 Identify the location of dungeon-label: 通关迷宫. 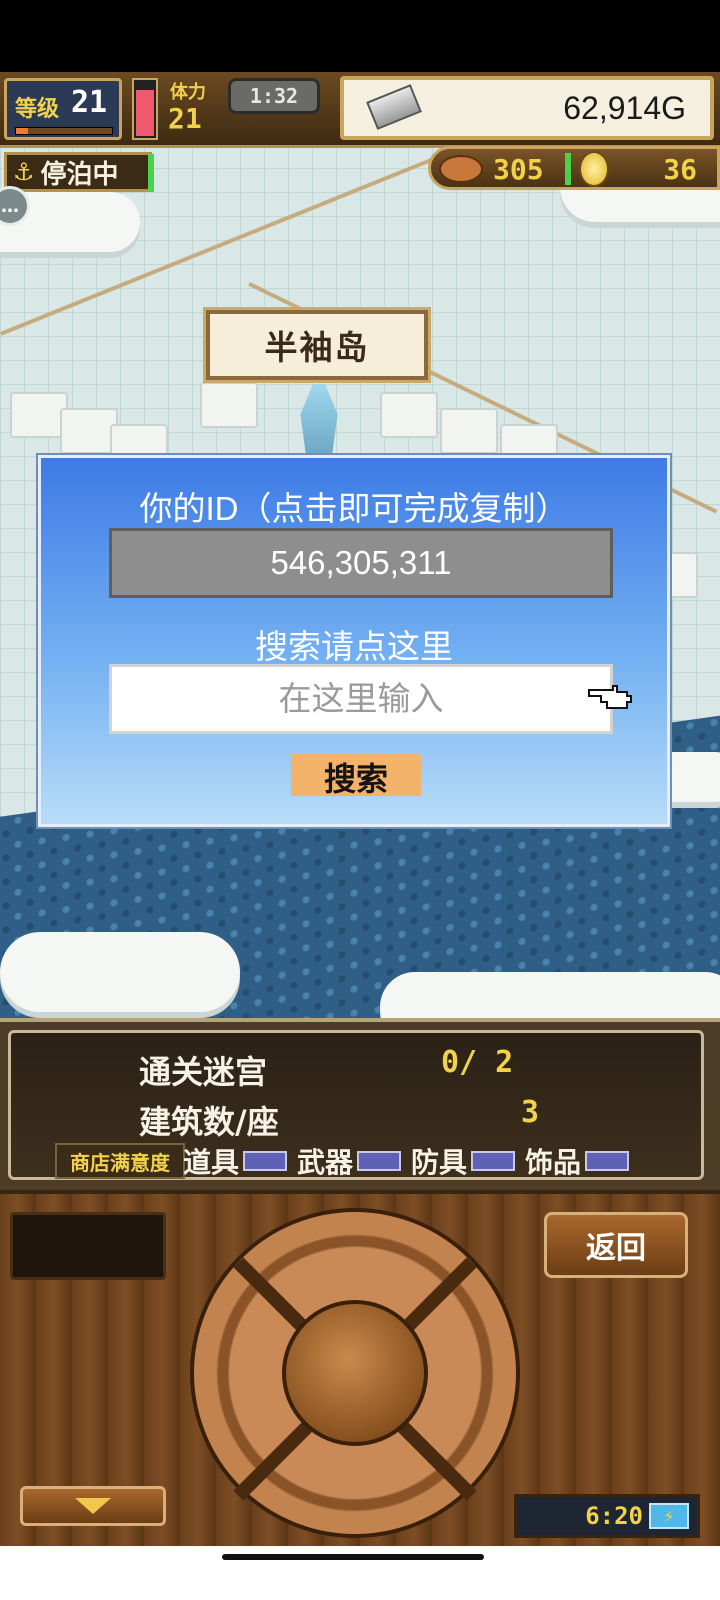
(203, 1072).